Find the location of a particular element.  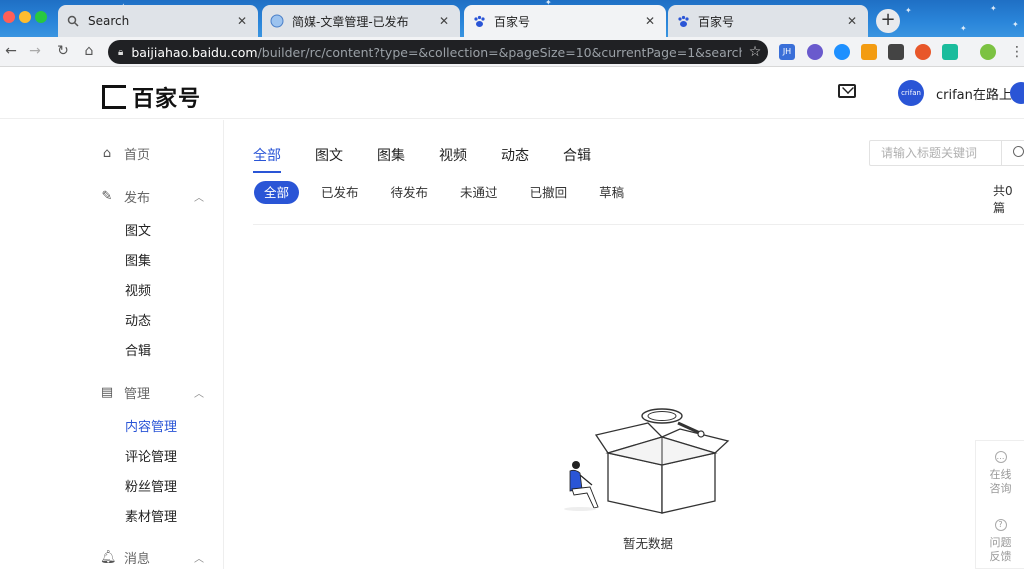

sidebar-item-heji: 合辑 is located at coordinates (138, 349).